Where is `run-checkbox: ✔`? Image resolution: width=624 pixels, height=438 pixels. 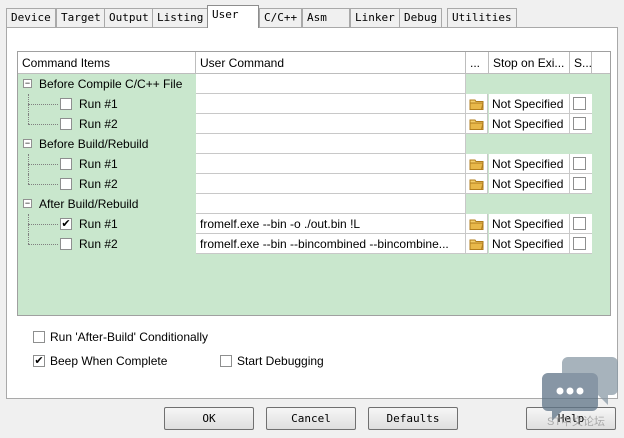 run-checkbox: ✔ is located at coordinates (66, 224).